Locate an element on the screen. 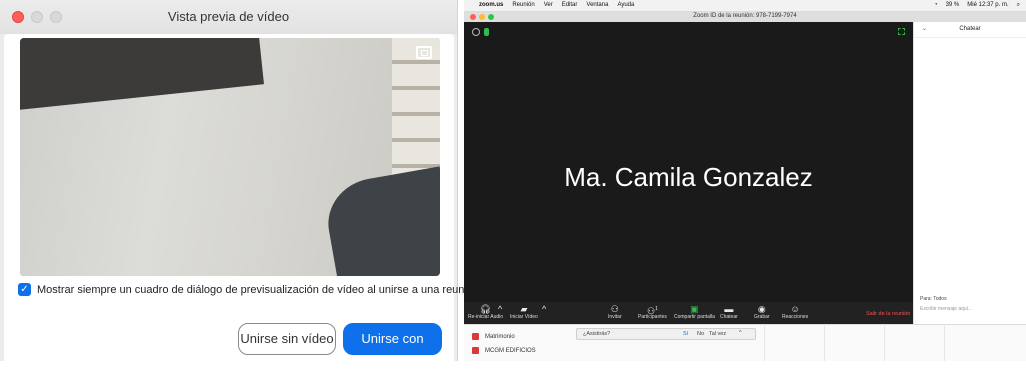 This screenshot has width=1026, height=384. rsvp-maybe: Tal vez is located at coordinates (717, 334).